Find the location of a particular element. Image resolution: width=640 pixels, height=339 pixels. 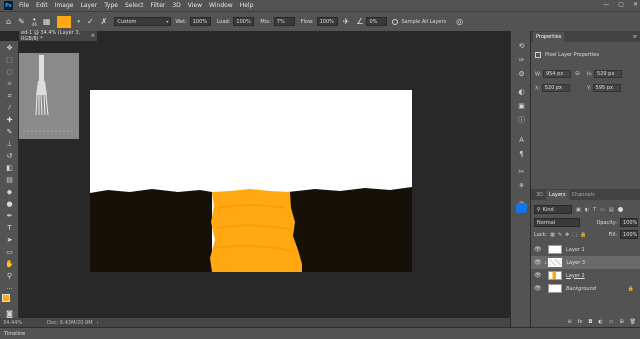

adjustments-icon: ◐ is located at coordinates (521, 92).